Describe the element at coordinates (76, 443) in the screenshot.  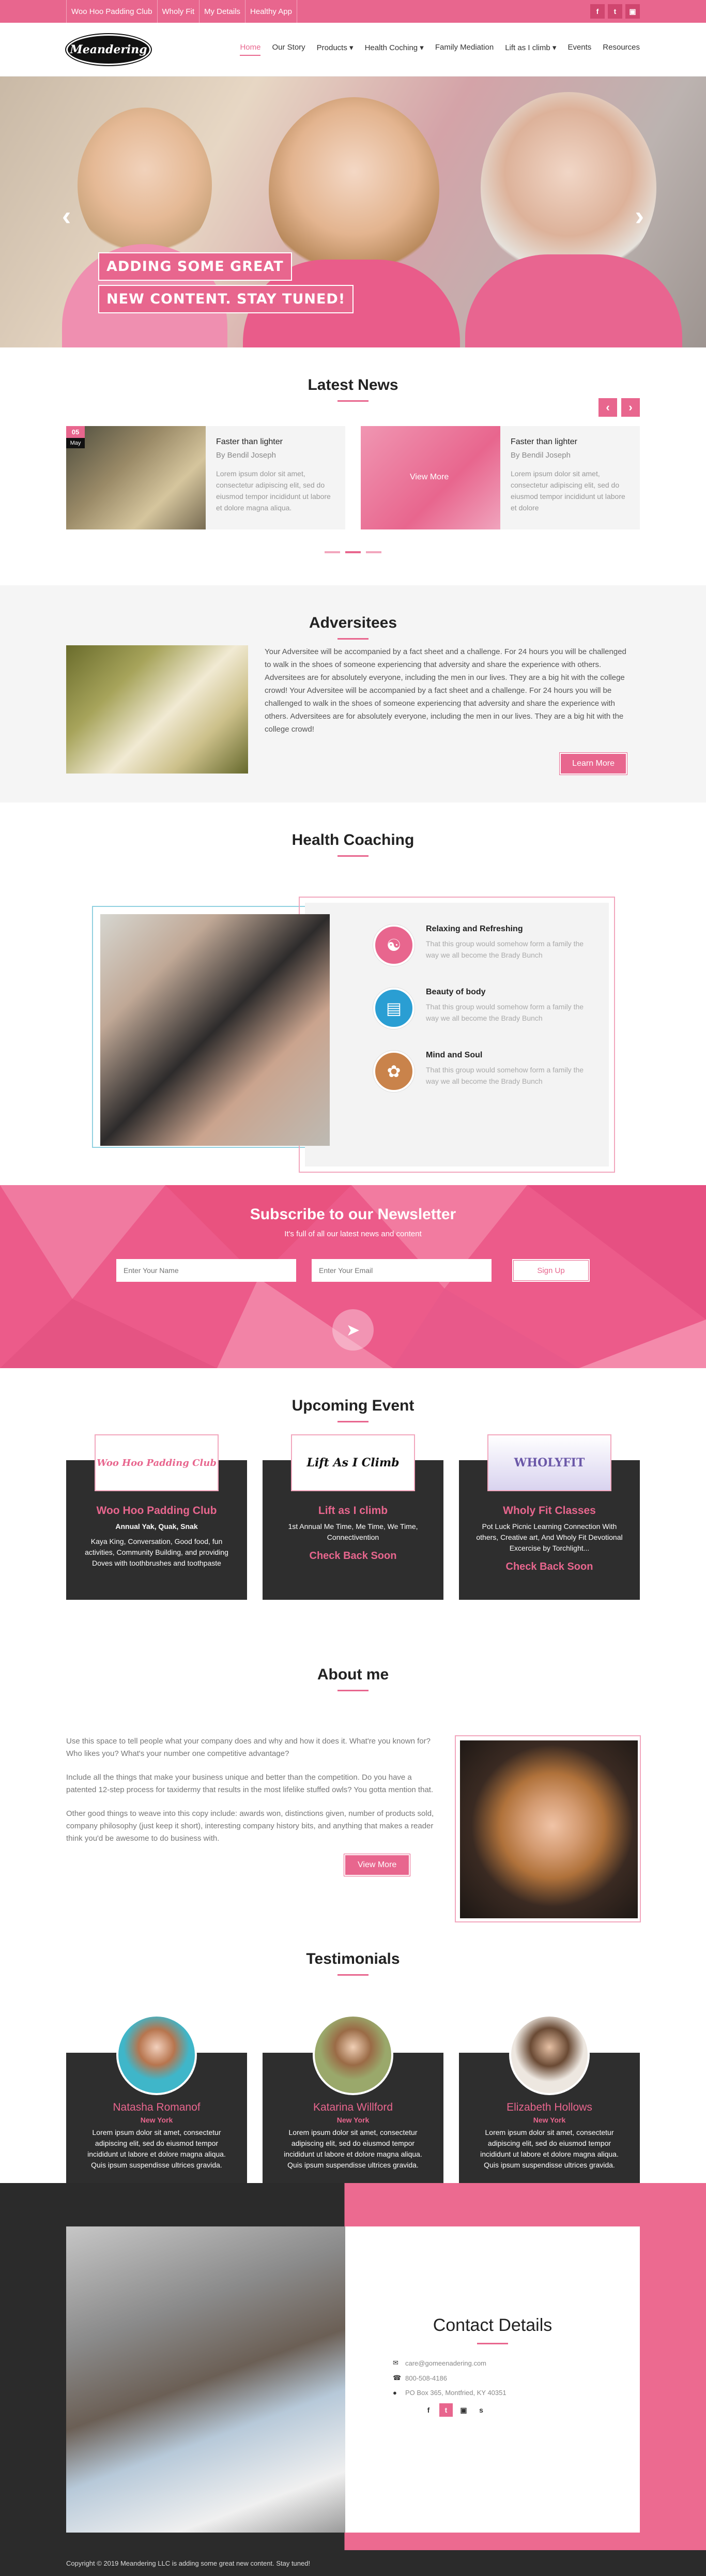
I see `news-month: May` at that location.